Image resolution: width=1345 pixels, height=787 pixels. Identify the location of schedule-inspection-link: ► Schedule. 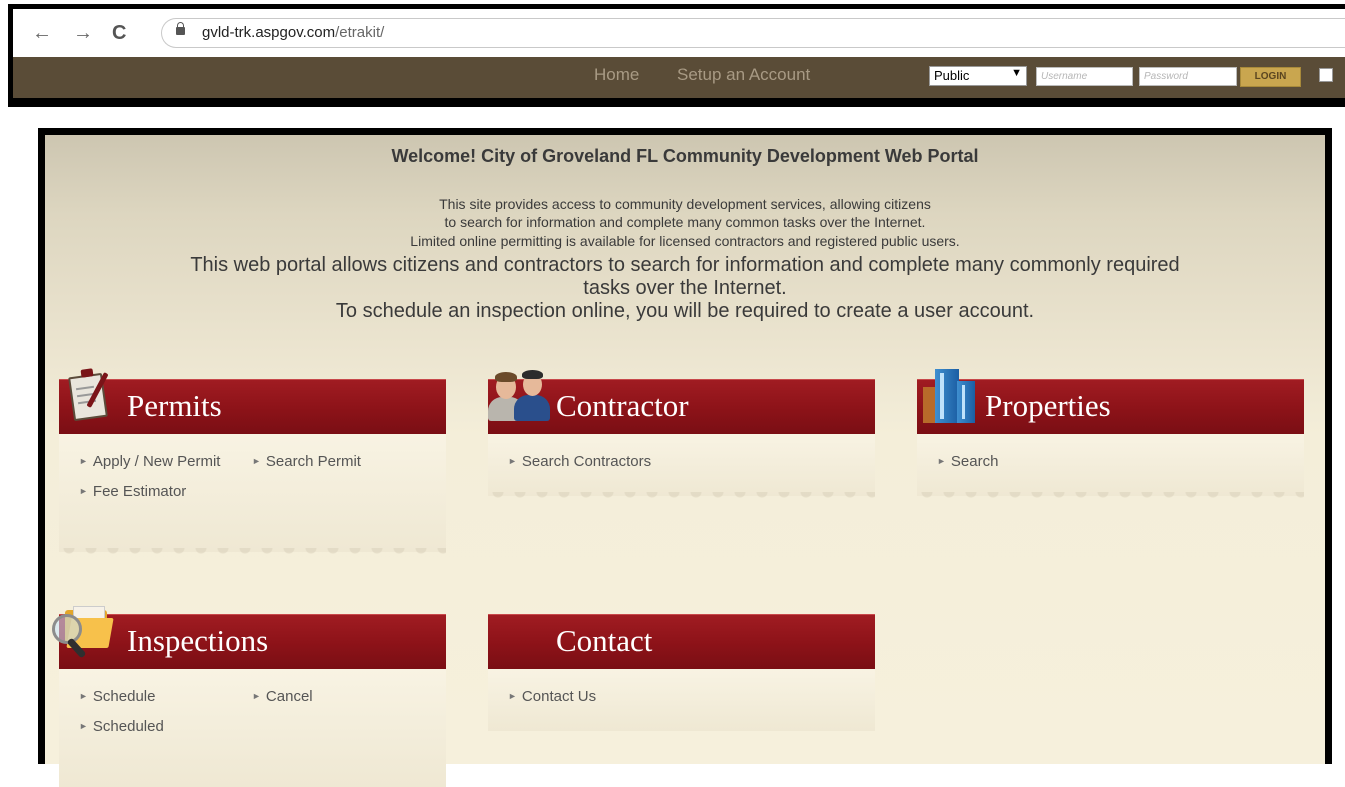
(117, 696).